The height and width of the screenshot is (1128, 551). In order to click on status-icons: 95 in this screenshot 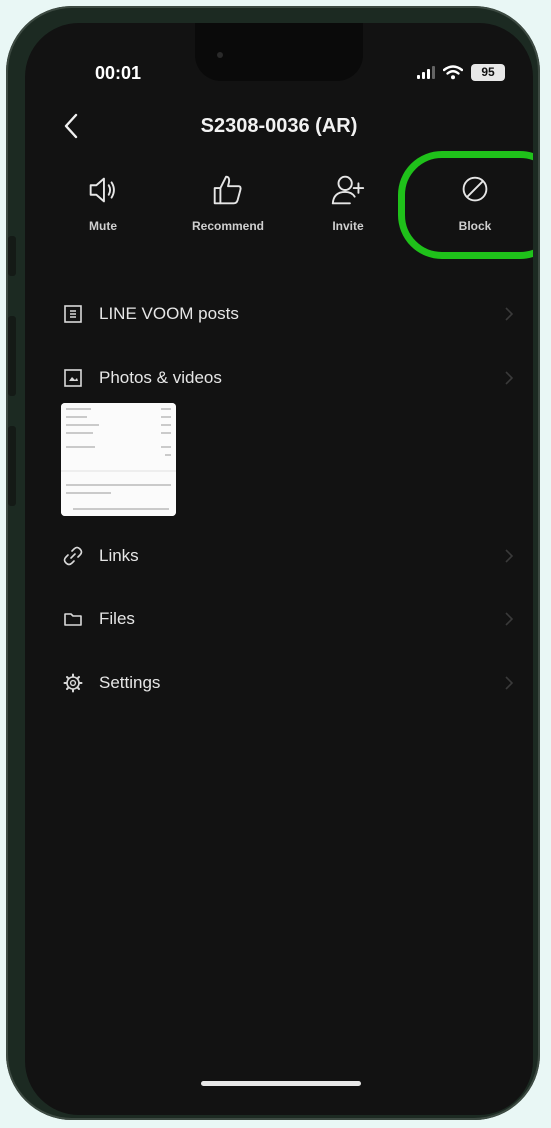, I will do `click(461, 72)`.